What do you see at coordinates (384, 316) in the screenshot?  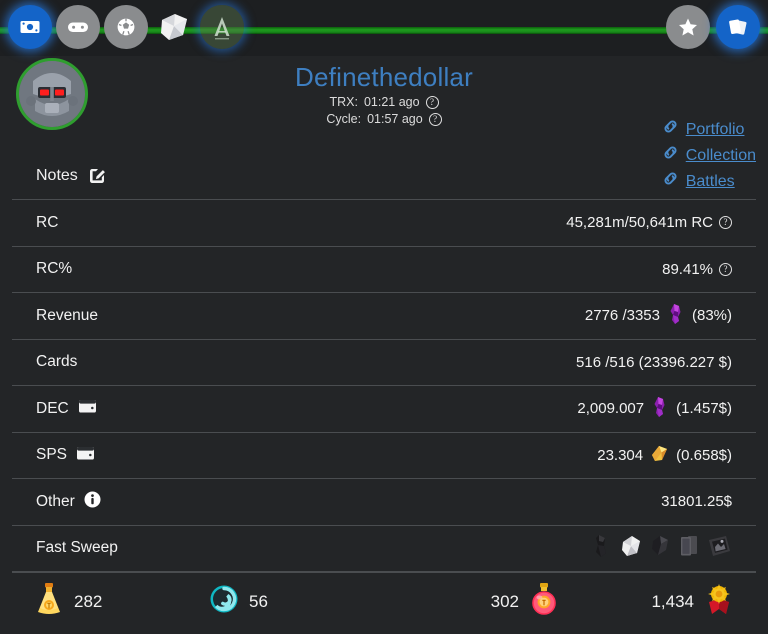 I see `table-row-revenue: Revenue 2776 /3353 (83%)` at bounding box center [384, 316].